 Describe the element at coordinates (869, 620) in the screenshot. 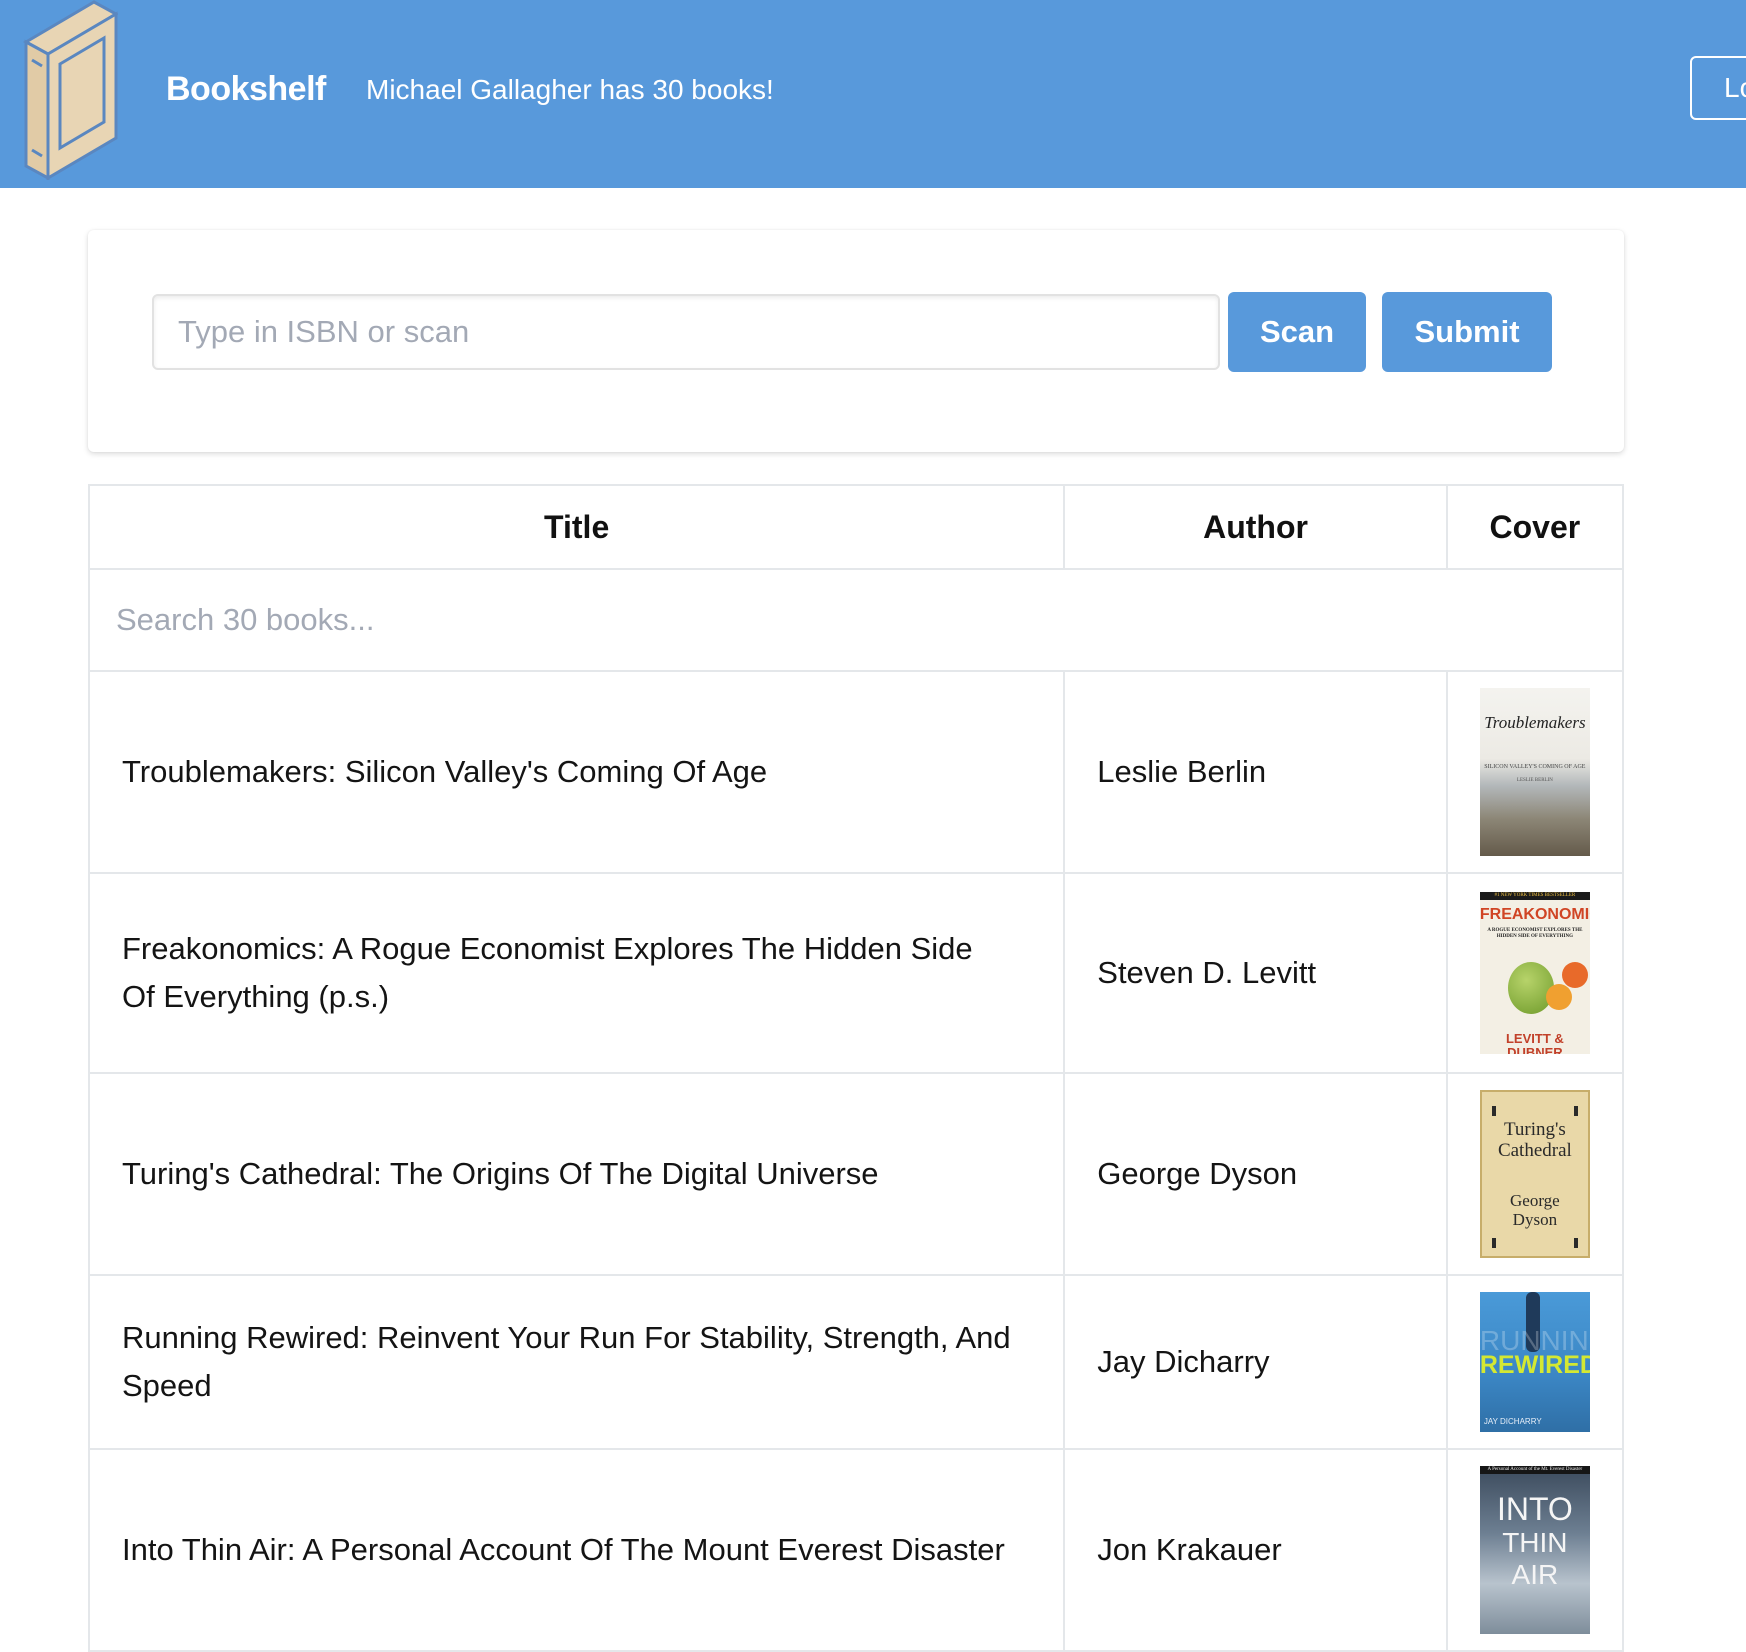

I see `book-search-input` at that location.